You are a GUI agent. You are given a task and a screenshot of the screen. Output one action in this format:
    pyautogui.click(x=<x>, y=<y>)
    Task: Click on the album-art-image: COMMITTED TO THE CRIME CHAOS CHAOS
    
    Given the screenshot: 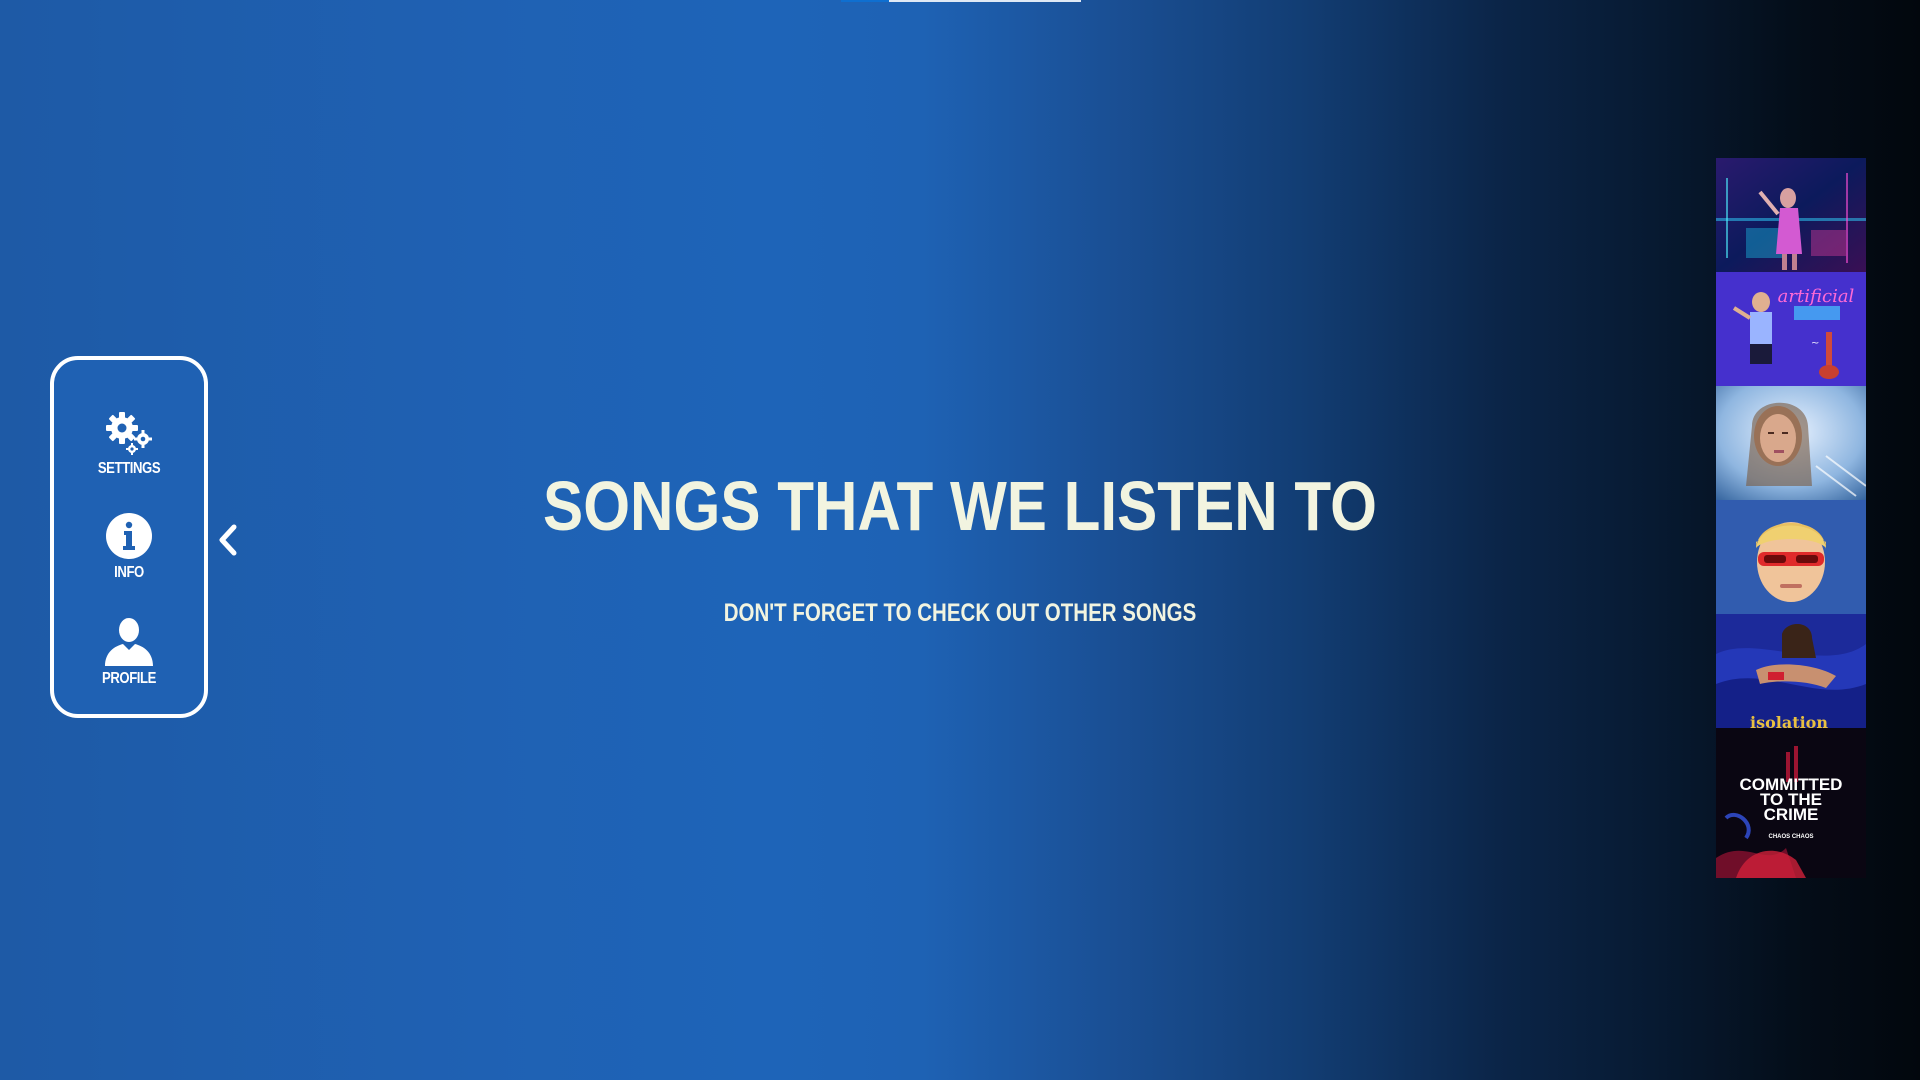 What is the action you would take?
    pyautogui.click(x=1791, y=803)
    